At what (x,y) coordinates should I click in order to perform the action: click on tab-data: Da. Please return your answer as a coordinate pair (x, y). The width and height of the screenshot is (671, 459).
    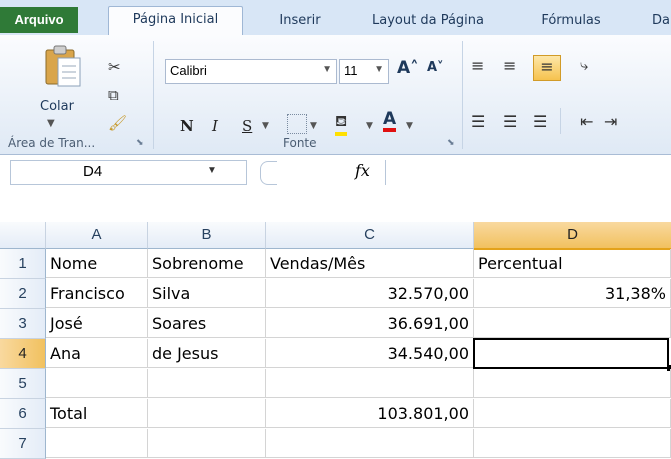
    Looking at the image, I should click on (661, 21).